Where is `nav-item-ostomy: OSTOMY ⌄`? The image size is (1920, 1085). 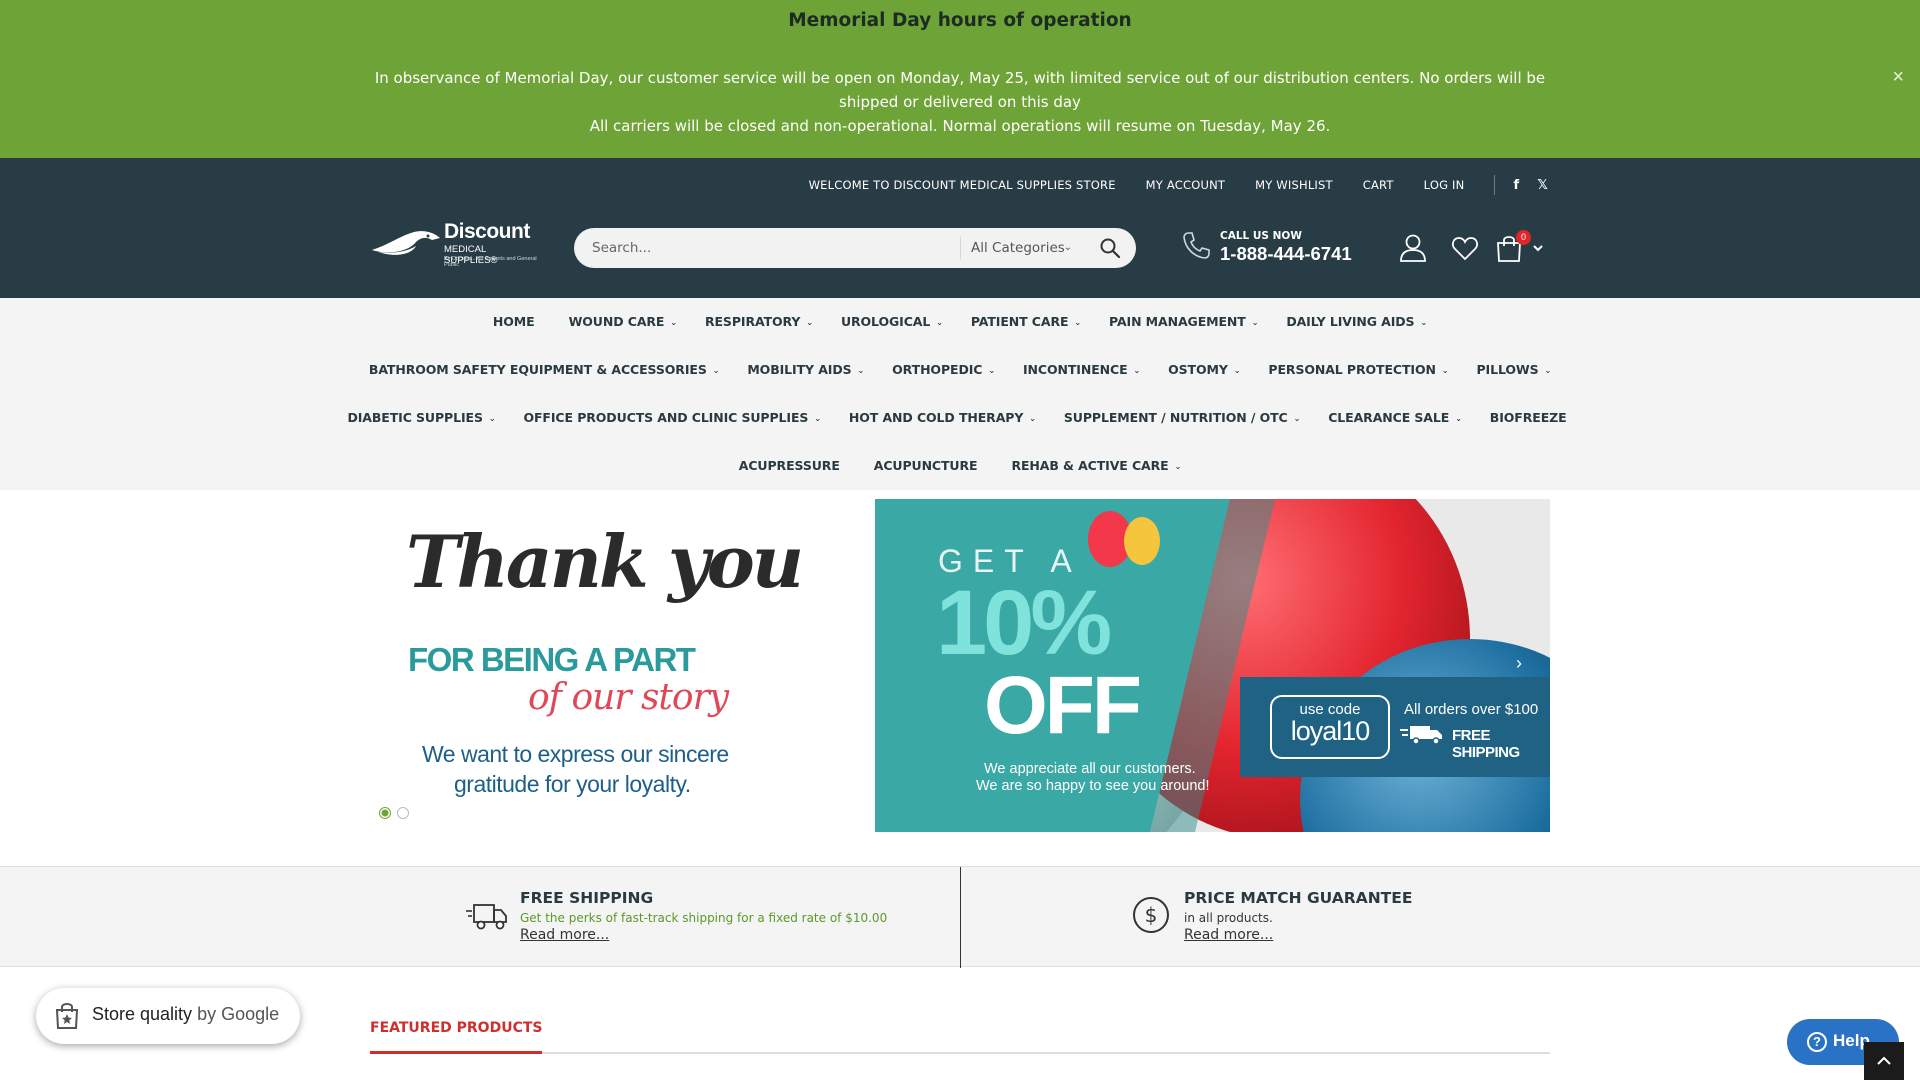
nav-item-ostomy: OSTOMY ⌄ is located at coordinates (1204, 369).